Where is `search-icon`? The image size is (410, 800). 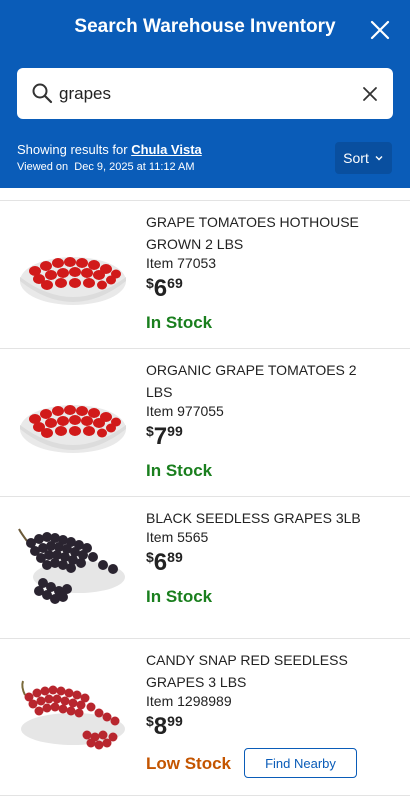 search-icon is located at coordinates (42, 93).